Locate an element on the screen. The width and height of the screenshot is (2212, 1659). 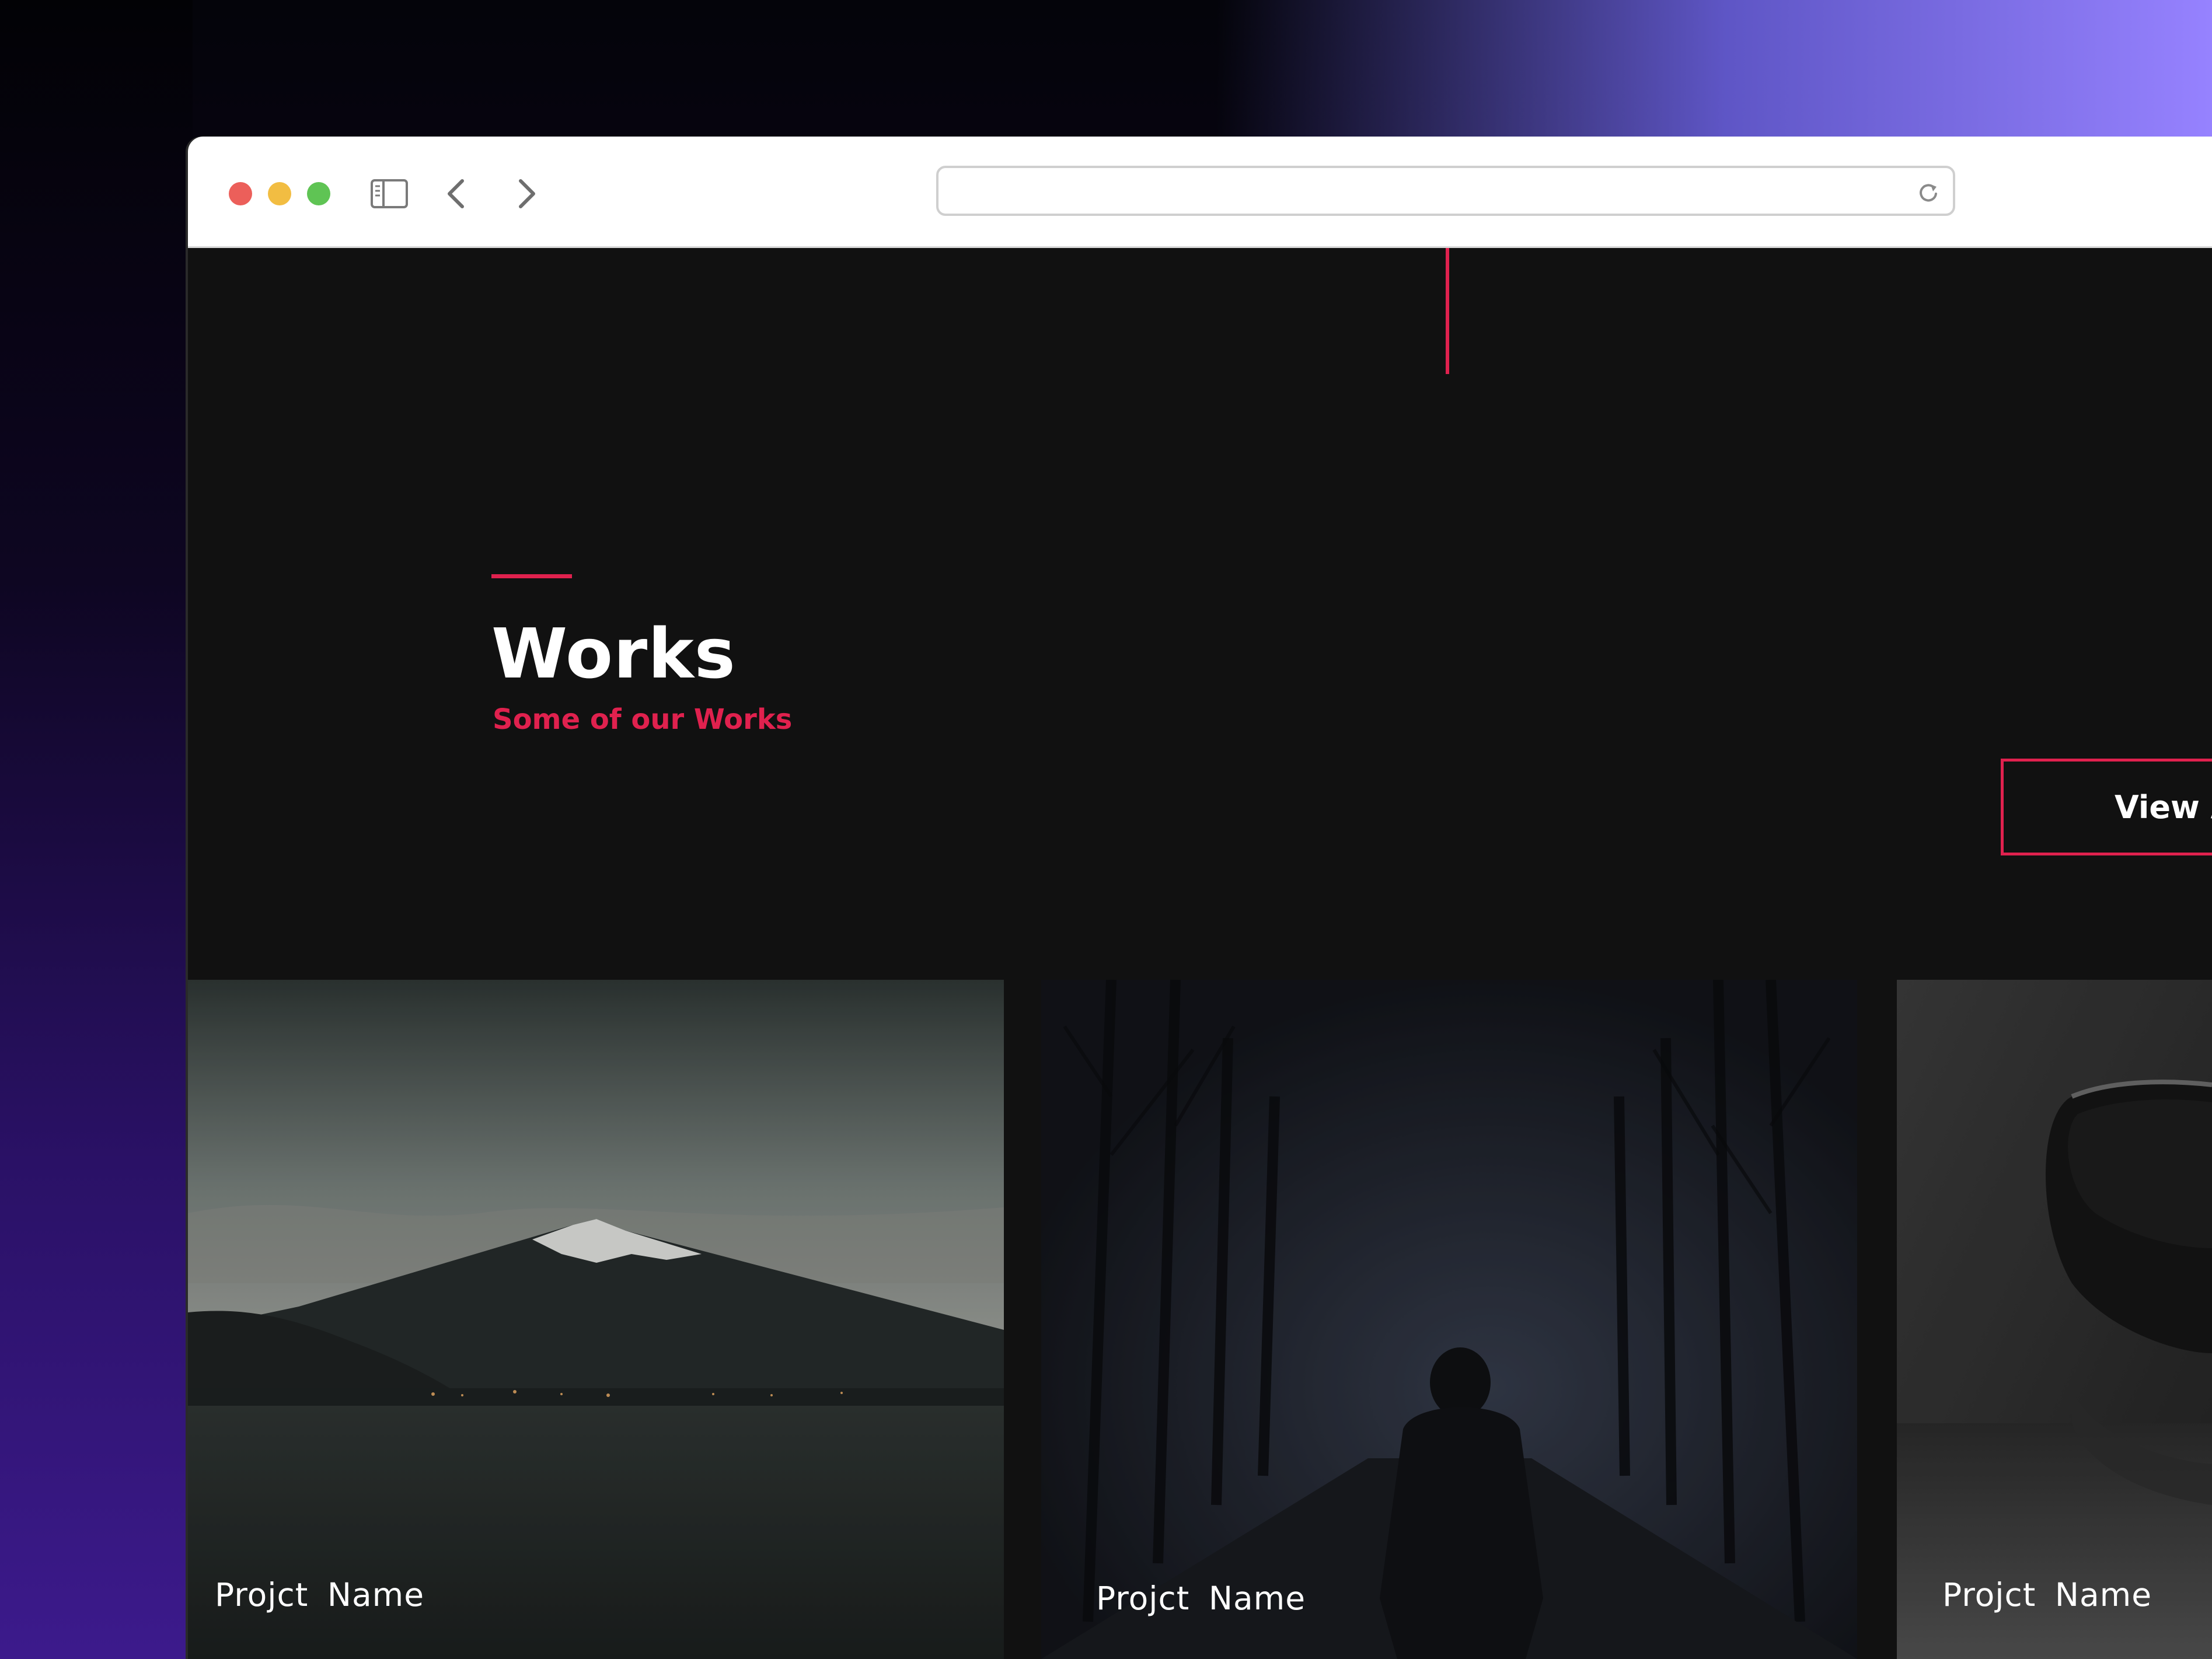
sidebar-toggle-icon is located at coordinates (389, 194).